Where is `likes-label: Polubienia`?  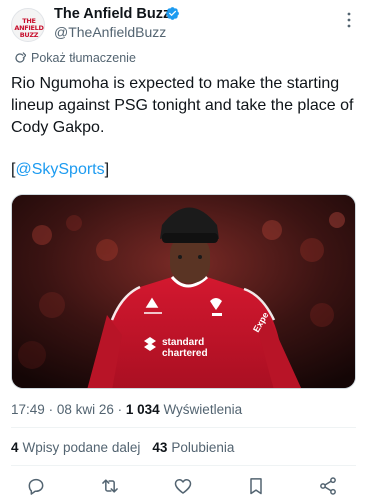 likes-label: Polubienia is located at coordinates (203, 447).